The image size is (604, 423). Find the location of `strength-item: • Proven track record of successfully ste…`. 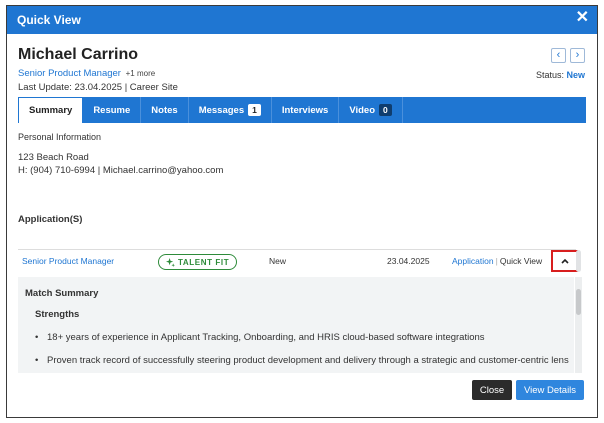

strength-item: • Proven track record of successfully ste… is located at coordinates (304, 361).